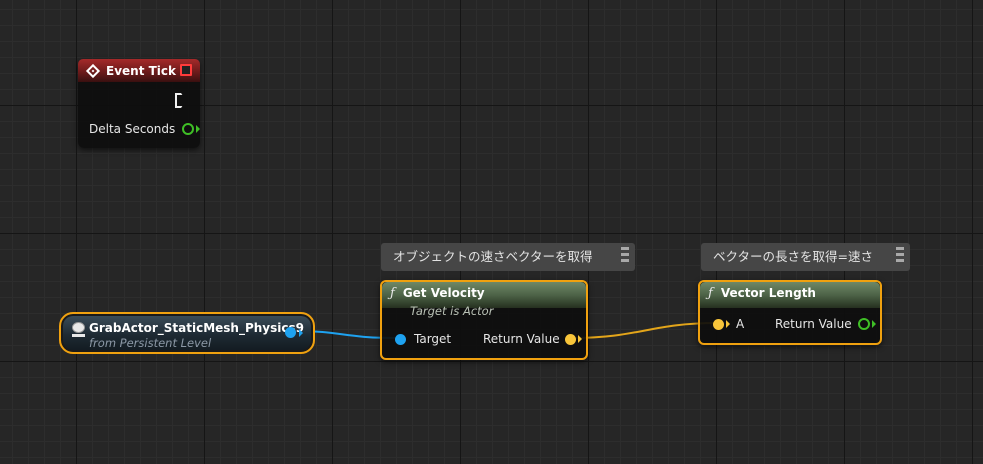 Image resolution: width=983 pixels, height=464 pixels. Describe the element at coordinates (196, 328) in the screenshot. I see `actor-reference-title: GrabActor_StaticMesh_Physics9` at that location.